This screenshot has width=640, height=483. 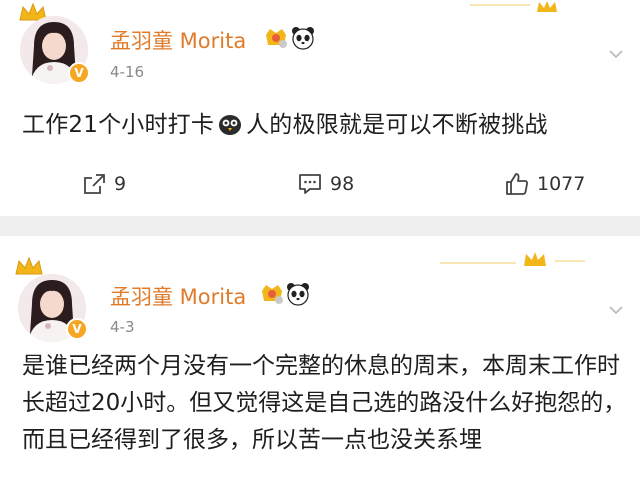 What do you see at coordinates (118, 125) in the screenshot?
I see `post-text-part: 工作21个小时打卡` at bounding box center [118, 125].